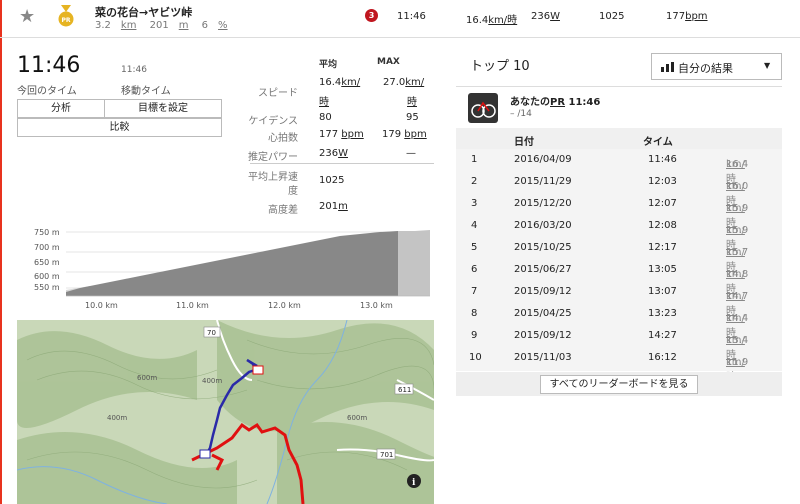 The height and width of the screenshot is (504, 800). I want to click on pr-rank: – /14, so click(521, 114).